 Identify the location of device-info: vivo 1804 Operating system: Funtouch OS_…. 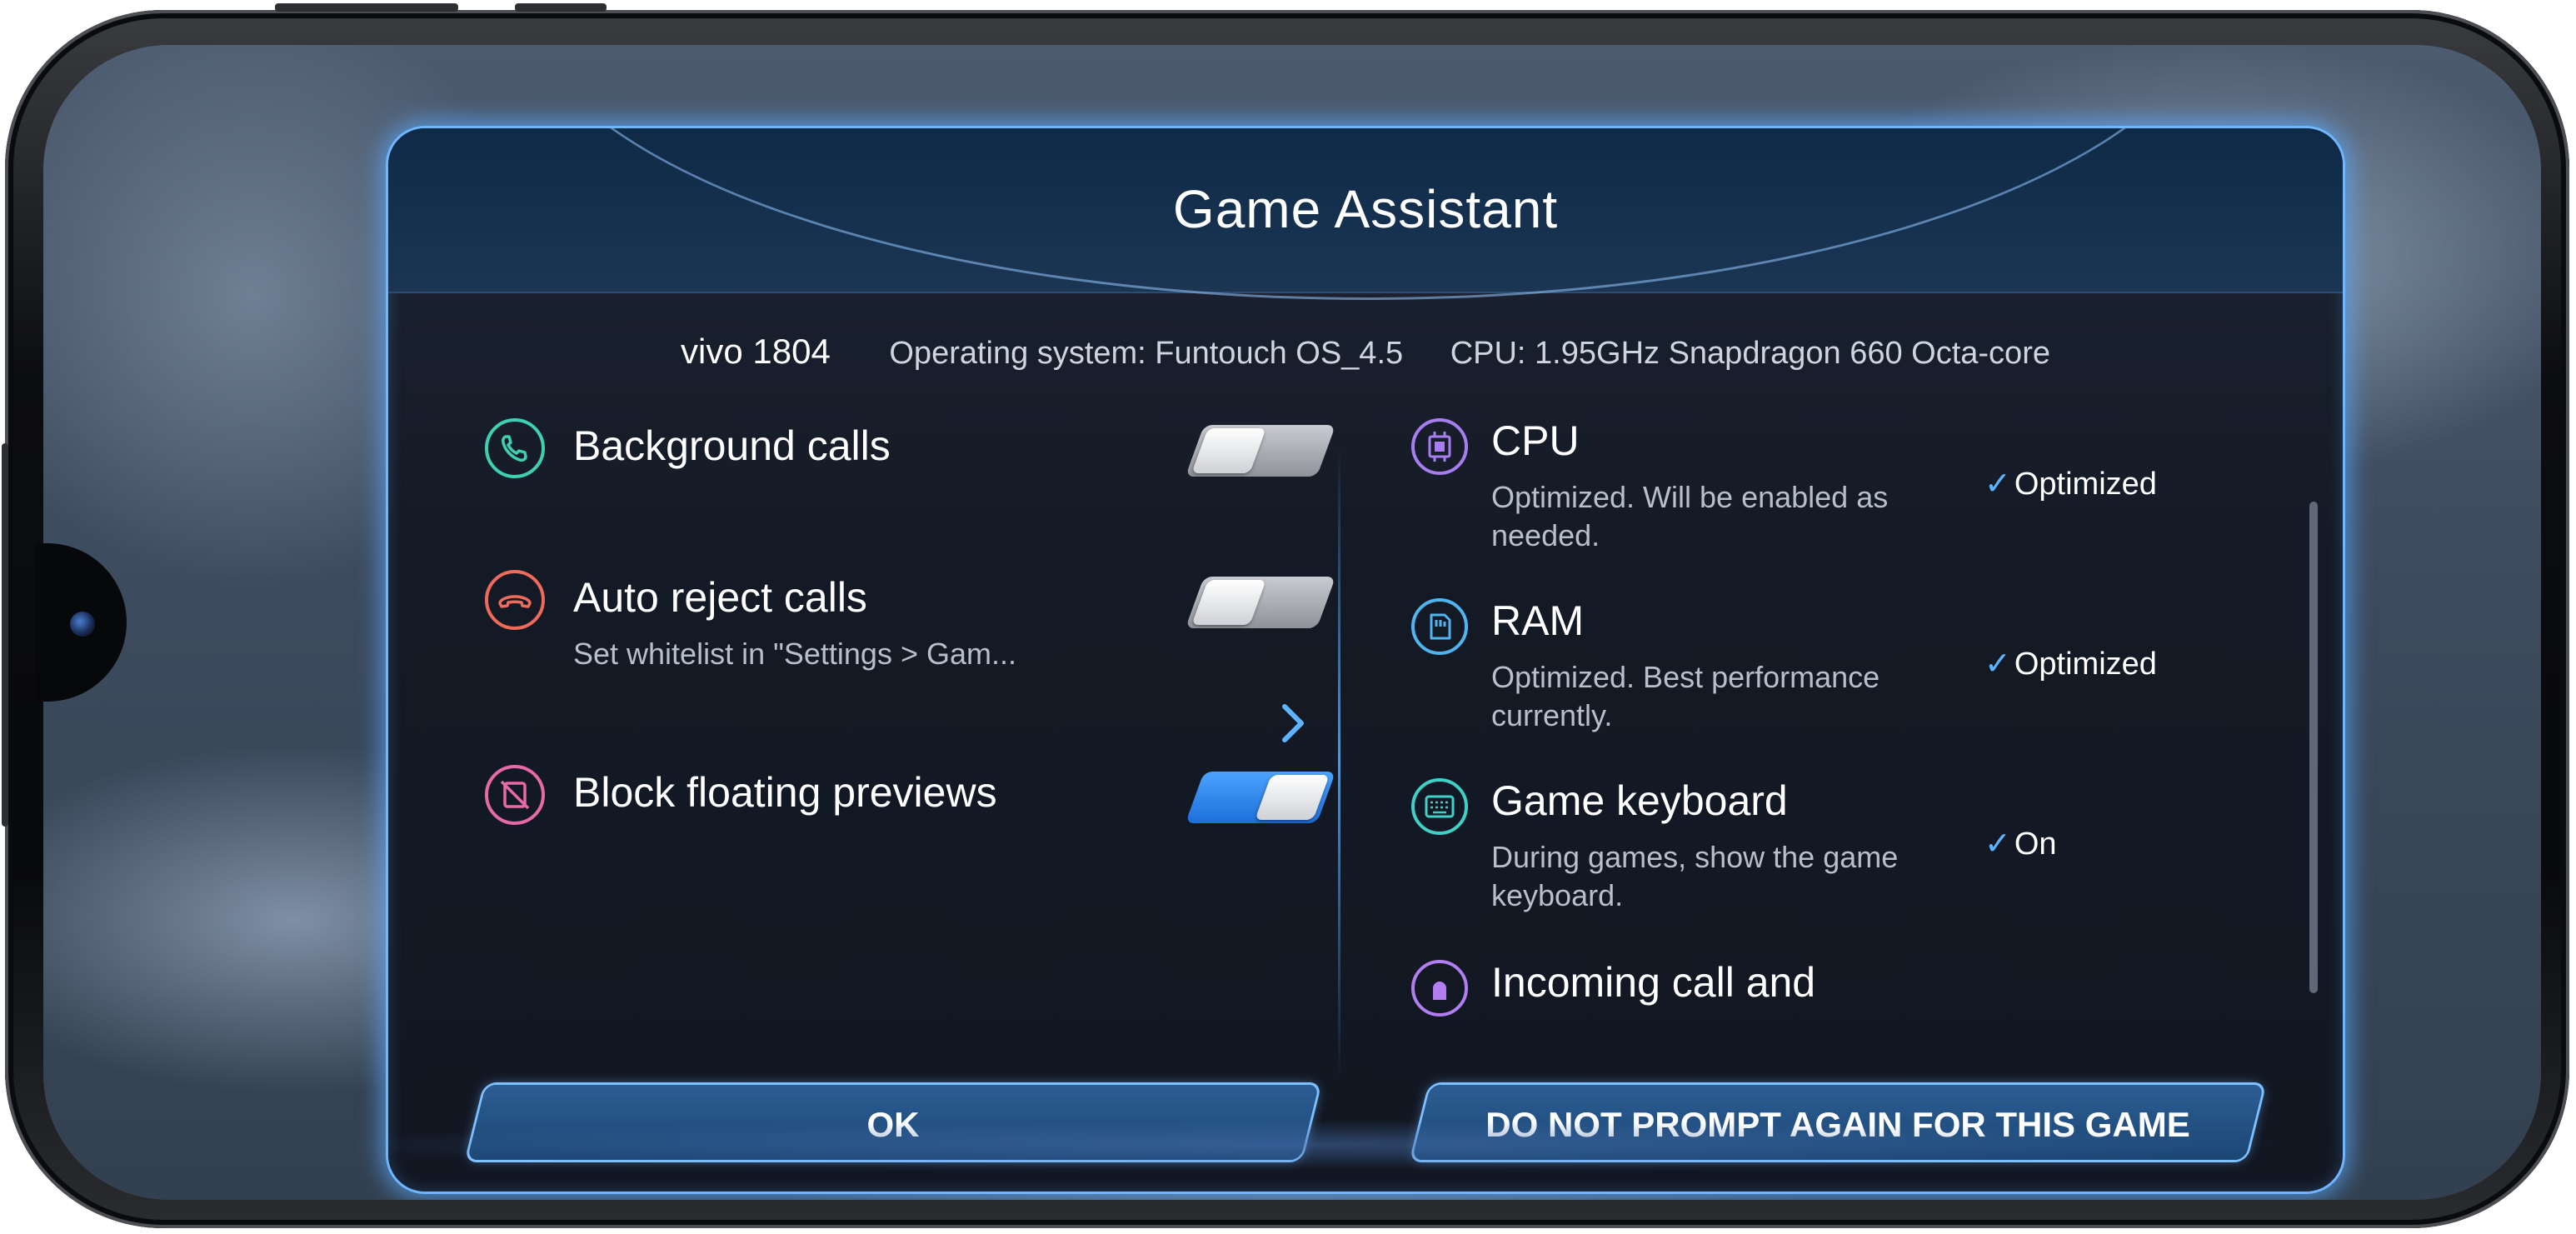
(1365, 352).